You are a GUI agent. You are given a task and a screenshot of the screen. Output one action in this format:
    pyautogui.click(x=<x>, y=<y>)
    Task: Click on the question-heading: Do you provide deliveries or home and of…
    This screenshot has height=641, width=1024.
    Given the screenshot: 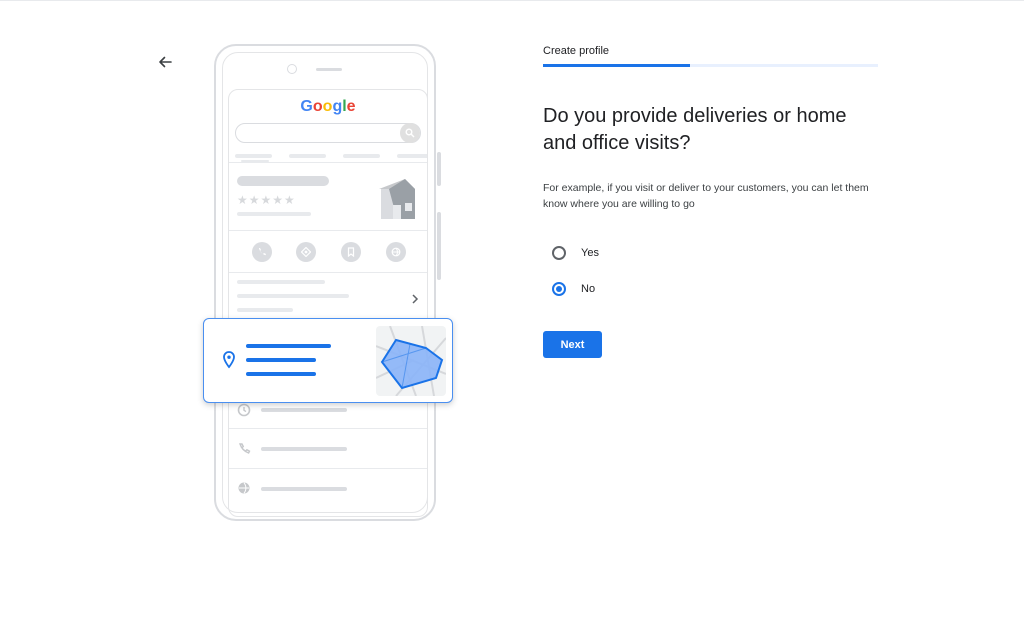 What is the action you would take?
    pyautogui.click(x=695, y=129)
    